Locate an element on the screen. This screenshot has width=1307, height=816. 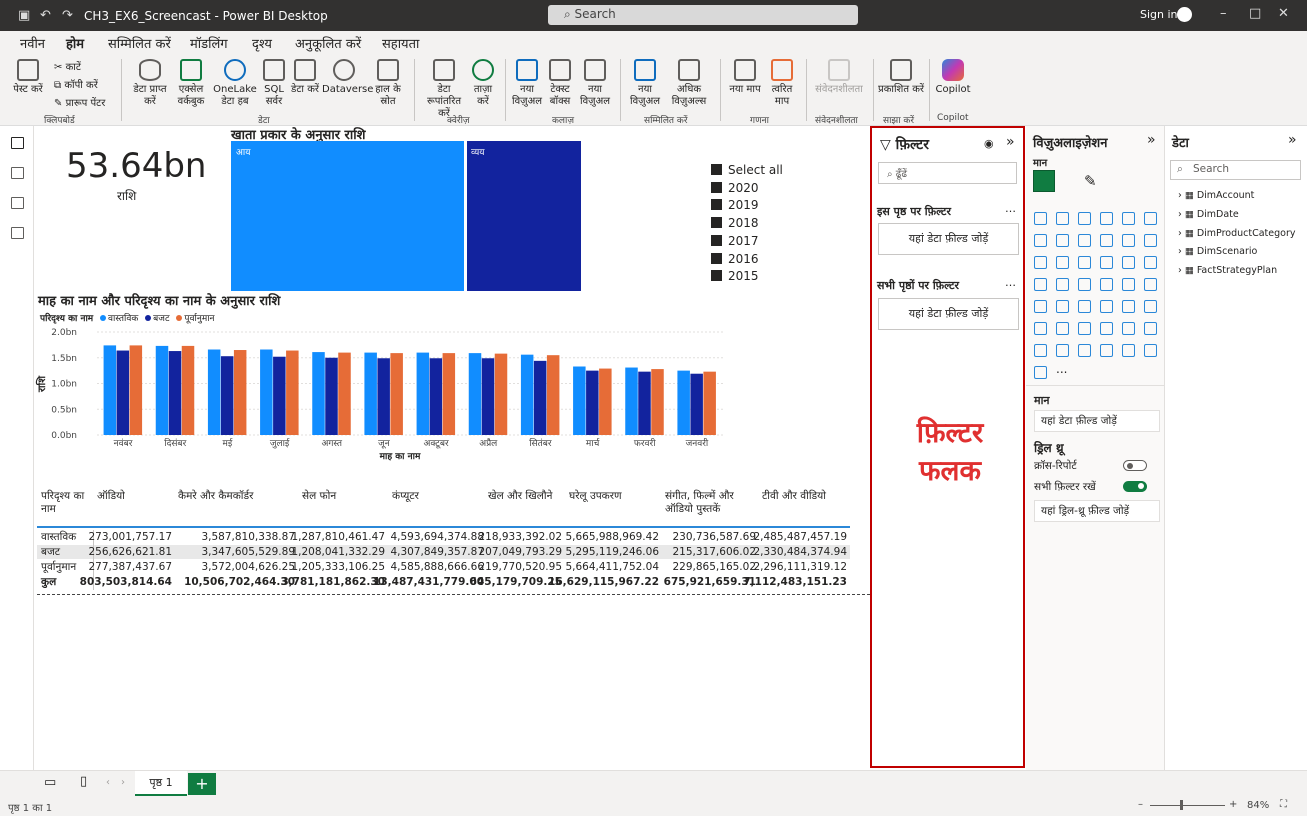
power-automate-icon is located at coordinates (1084, 350).